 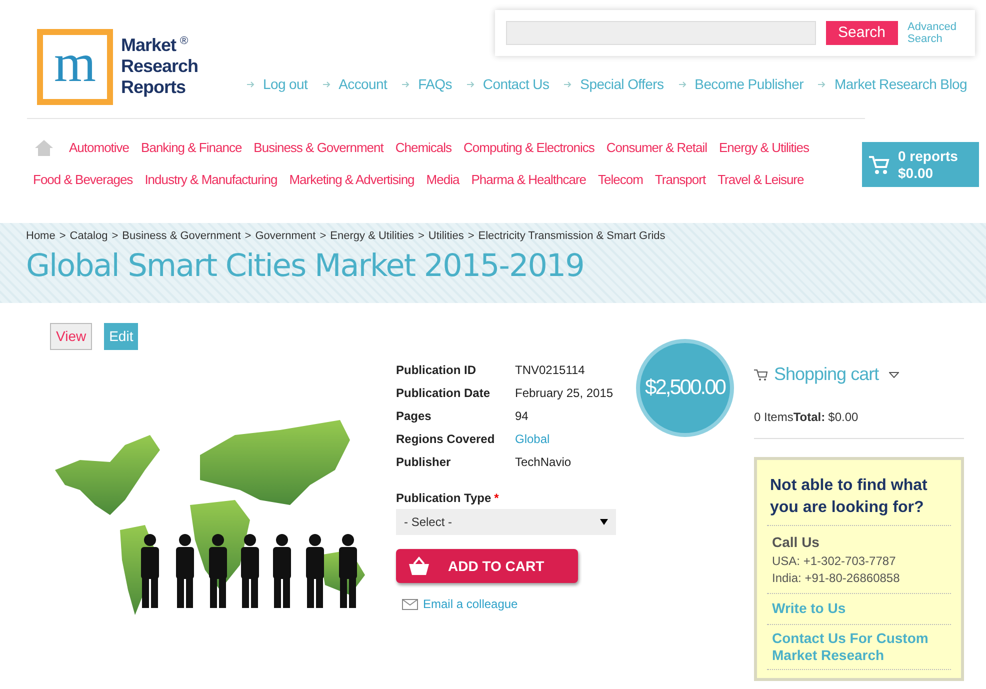 I want to click on registered-mark: ®, so click(x=184, y=41).